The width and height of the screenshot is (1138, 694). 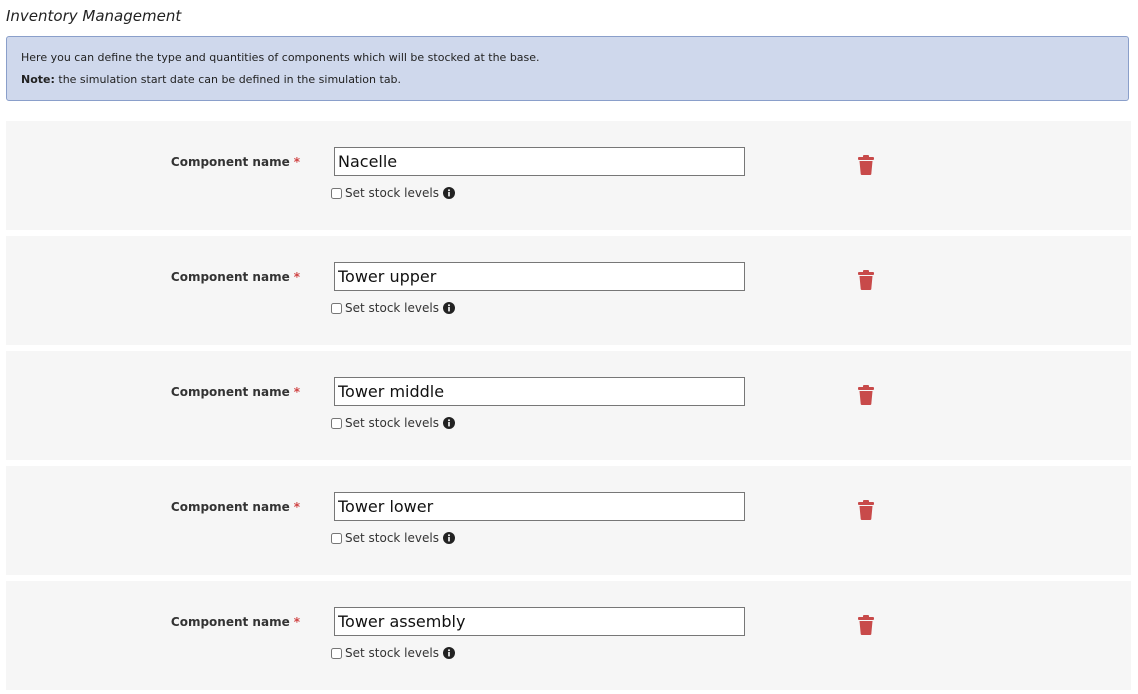 I want to click on note-label: Note:, so click(x=38, y=79).